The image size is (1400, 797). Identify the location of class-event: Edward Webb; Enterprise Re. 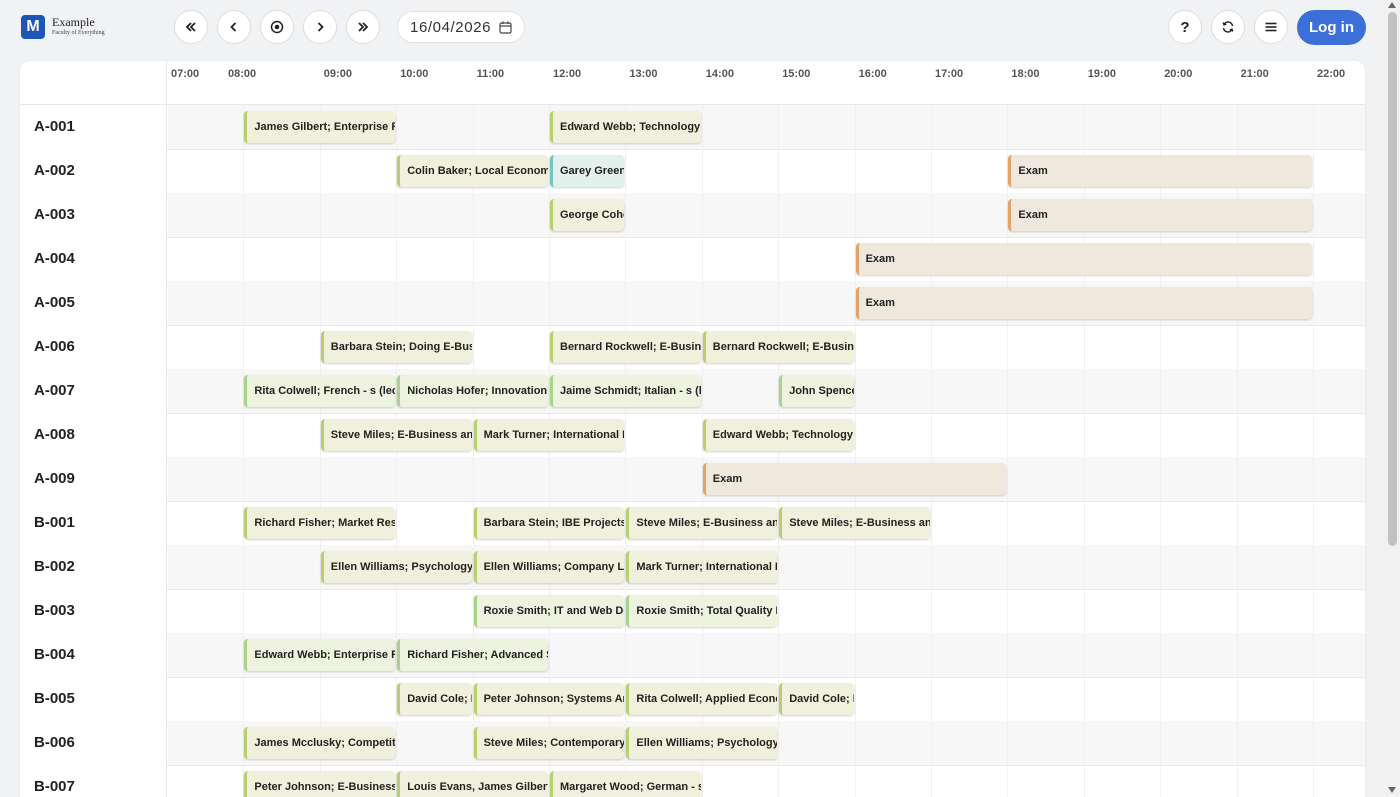
(320, 655).